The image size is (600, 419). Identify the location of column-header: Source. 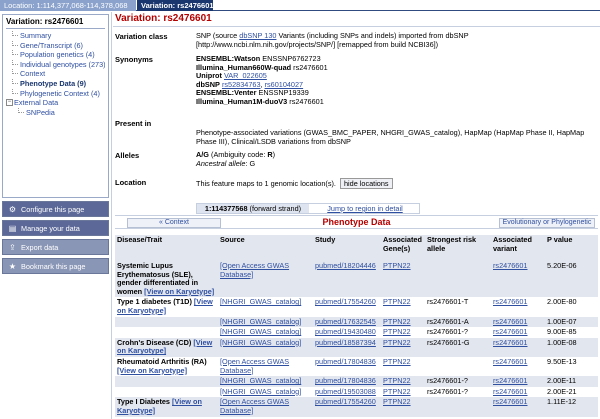
(265, 248).